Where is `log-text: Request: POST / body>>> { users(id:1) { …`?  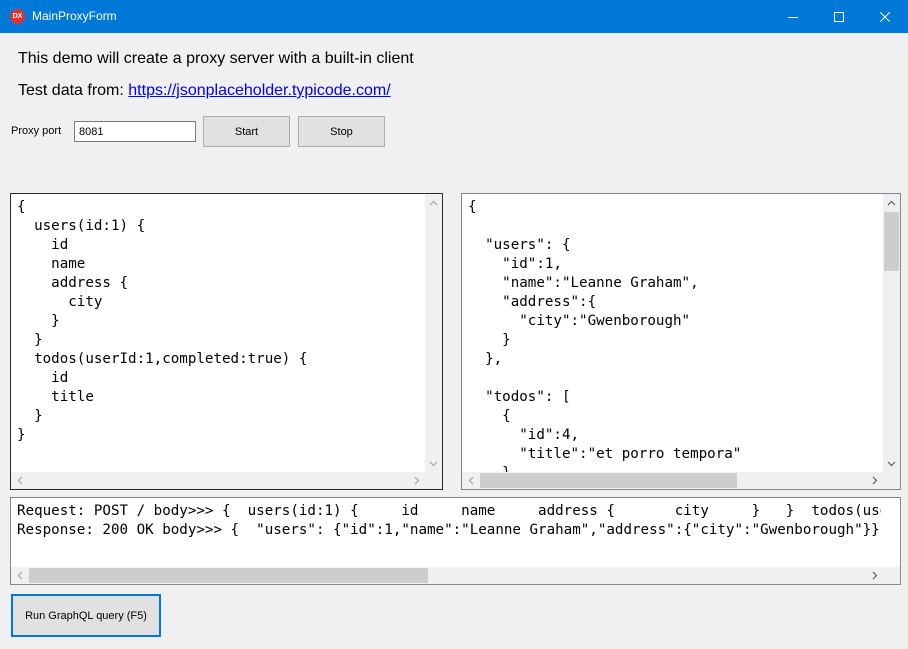 log-text: Request: POST / body>>> { users(id:1) { … is located at coordinates (449, 521).